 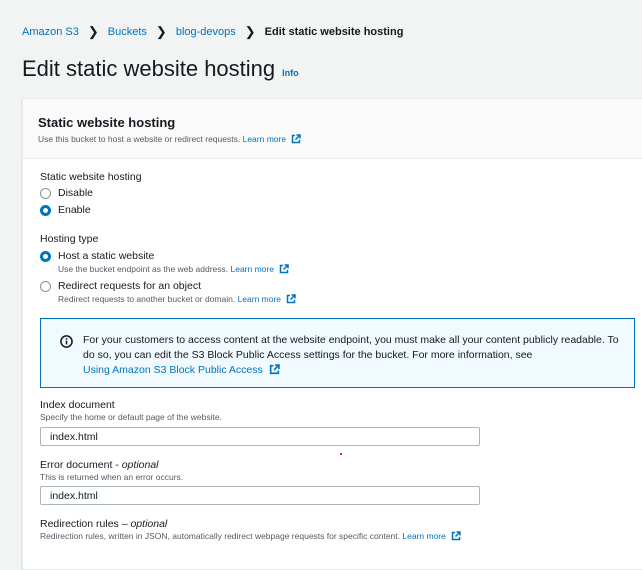 I want to click on breadcrumb-amazon-s3: Amazon S3, so click(x=50, y=32).